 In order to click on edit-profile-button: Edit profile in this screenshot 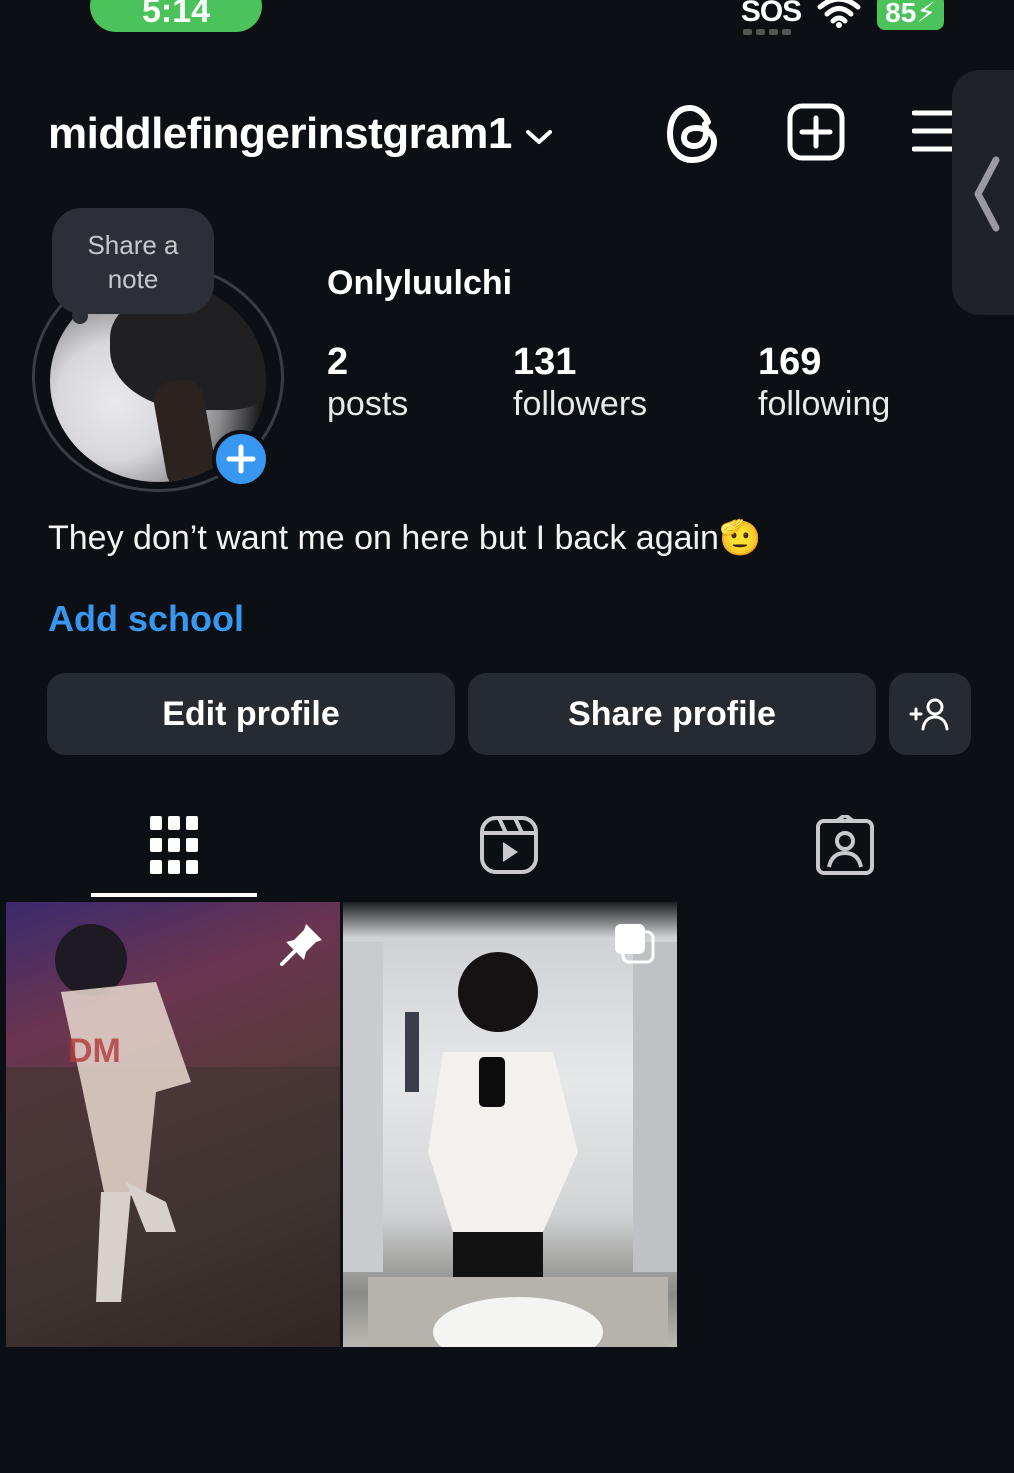, I will do `click(251, 714)`.